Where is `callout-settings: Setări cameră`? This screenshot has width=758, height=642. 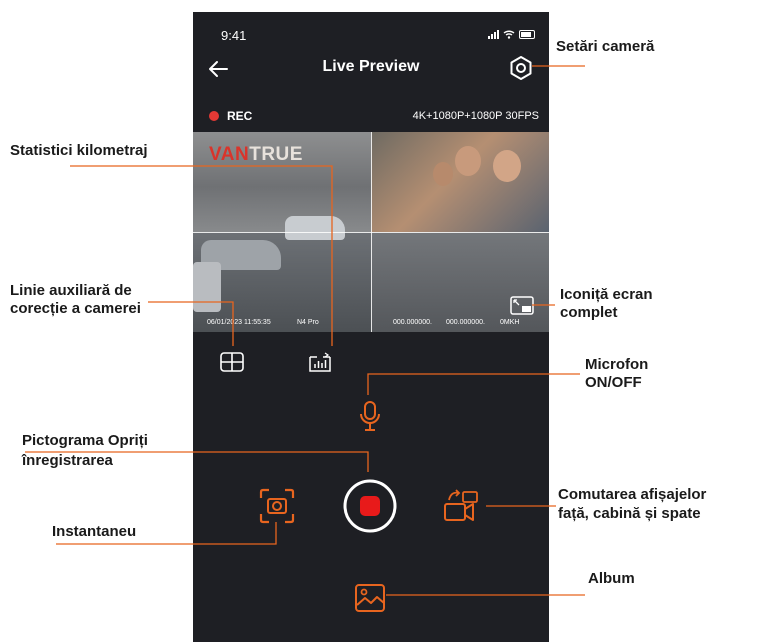 callout-settings: Setări cameră is located at coordinates (605, 46).